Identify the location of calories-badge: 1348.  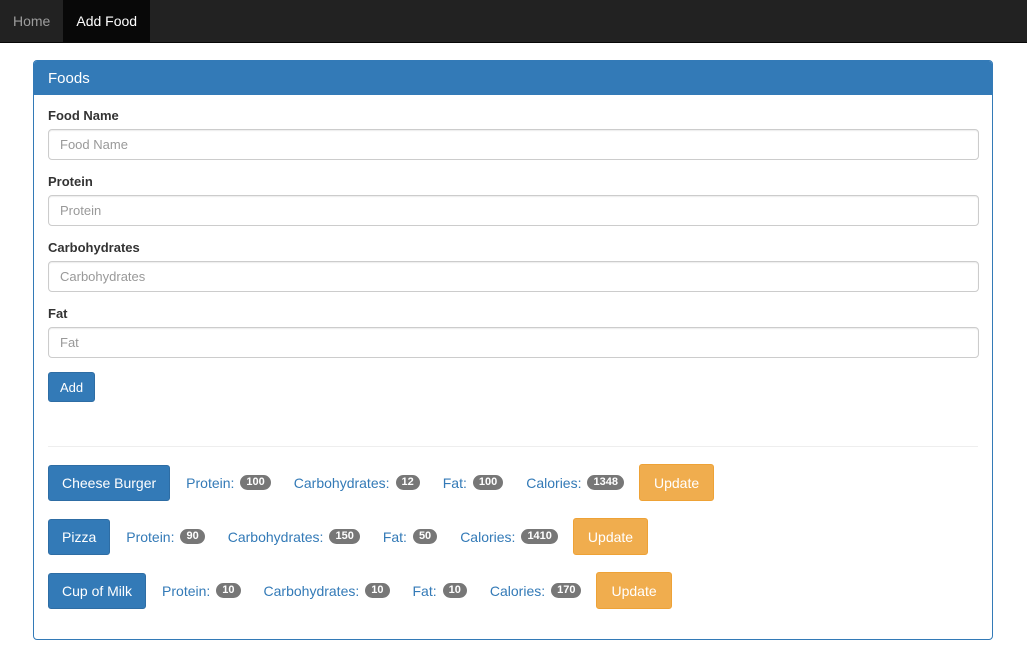
(605, 482).